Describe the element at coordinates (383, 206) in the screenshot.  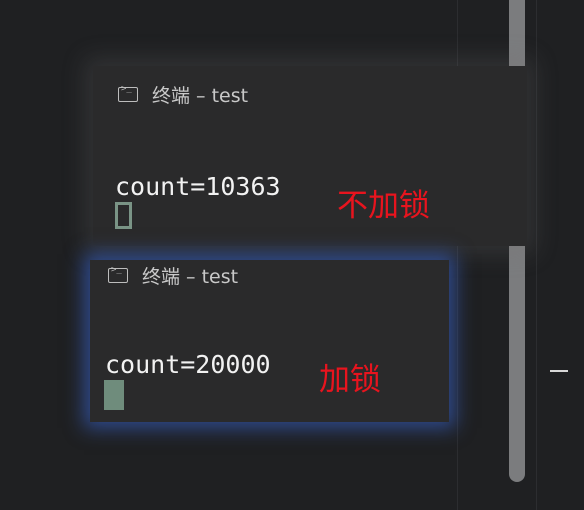
I see `annotation-unlocked: 不加锁` at that location.